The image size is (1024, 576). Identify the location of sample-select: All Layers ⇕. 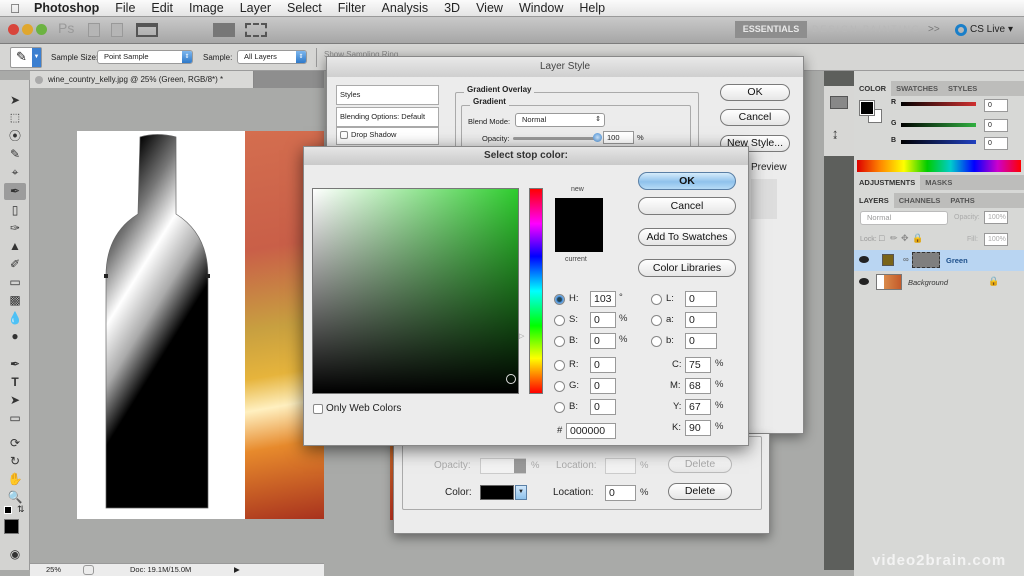
(272, 57).